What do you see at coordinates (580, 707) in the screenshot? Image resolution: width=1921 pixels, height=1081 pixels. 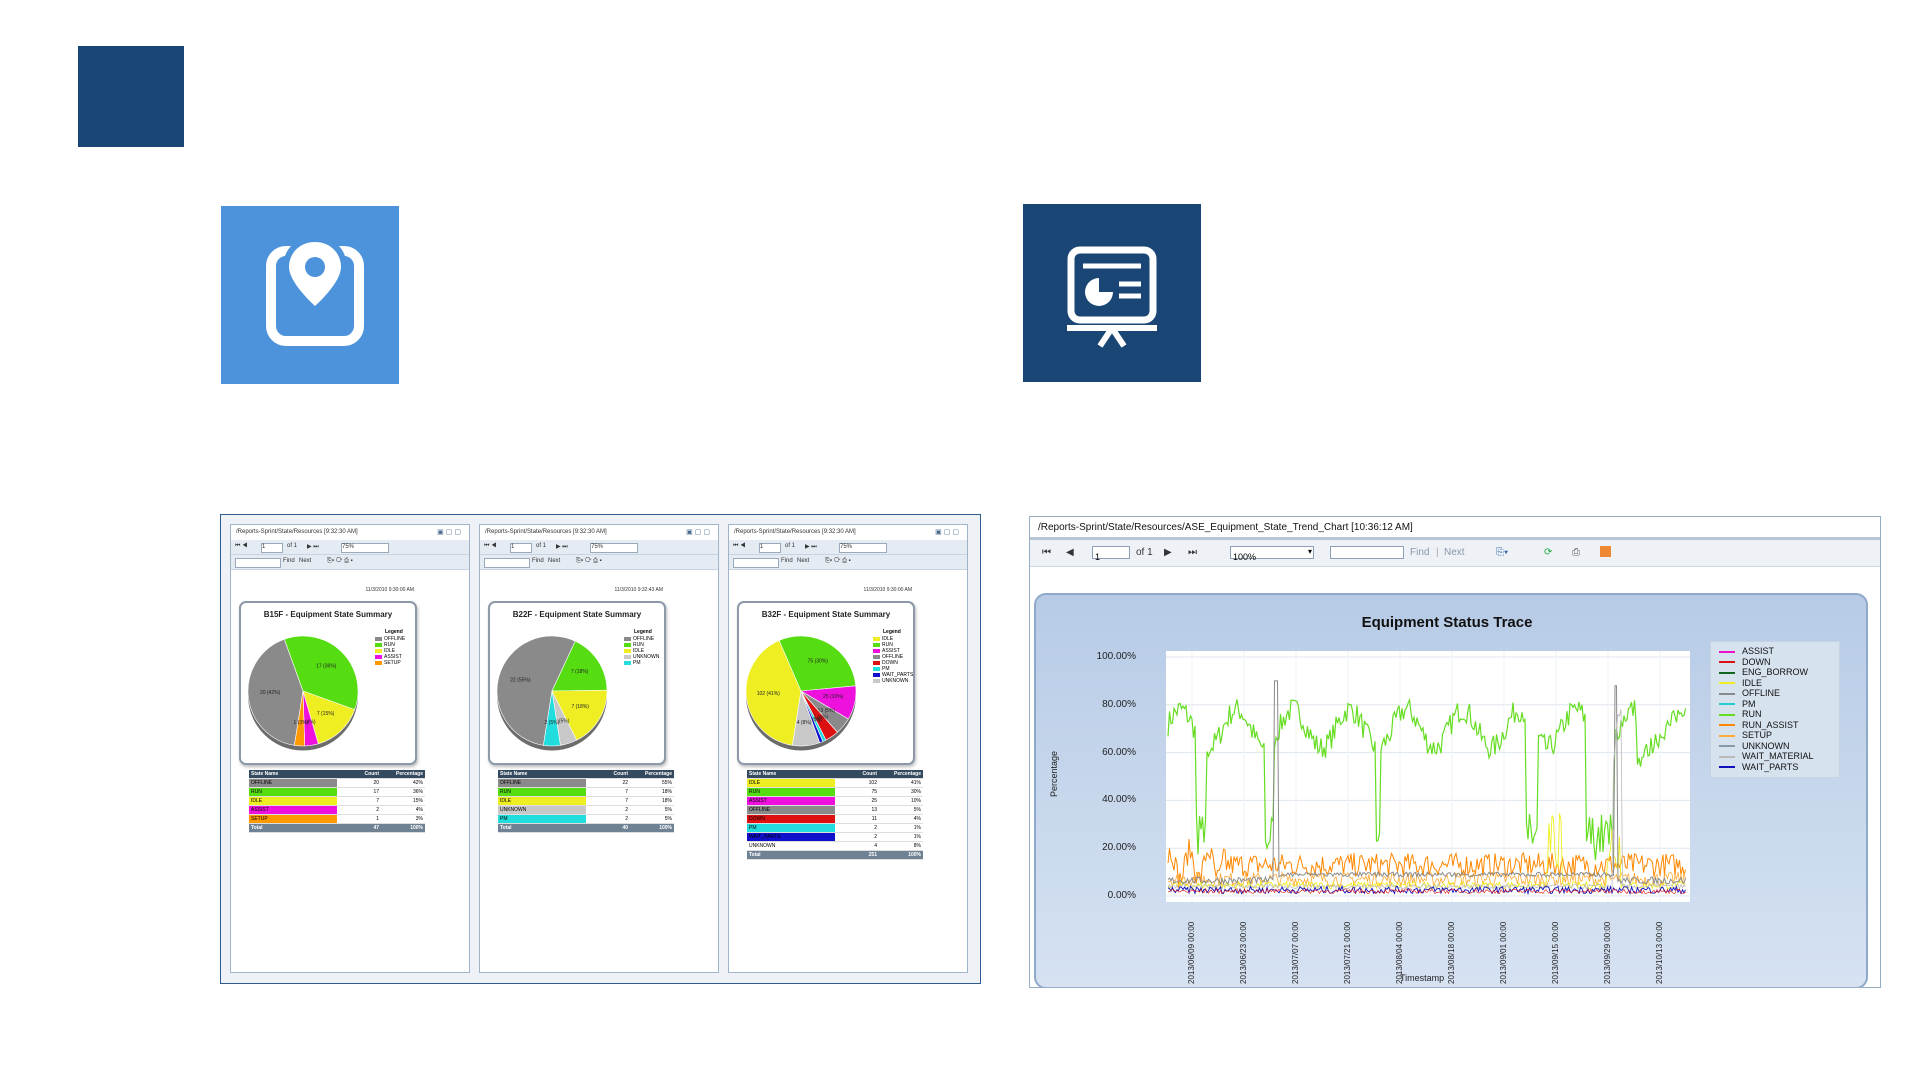 I see `slice-label: 7 (18%)` at bounding box center [580, 707].